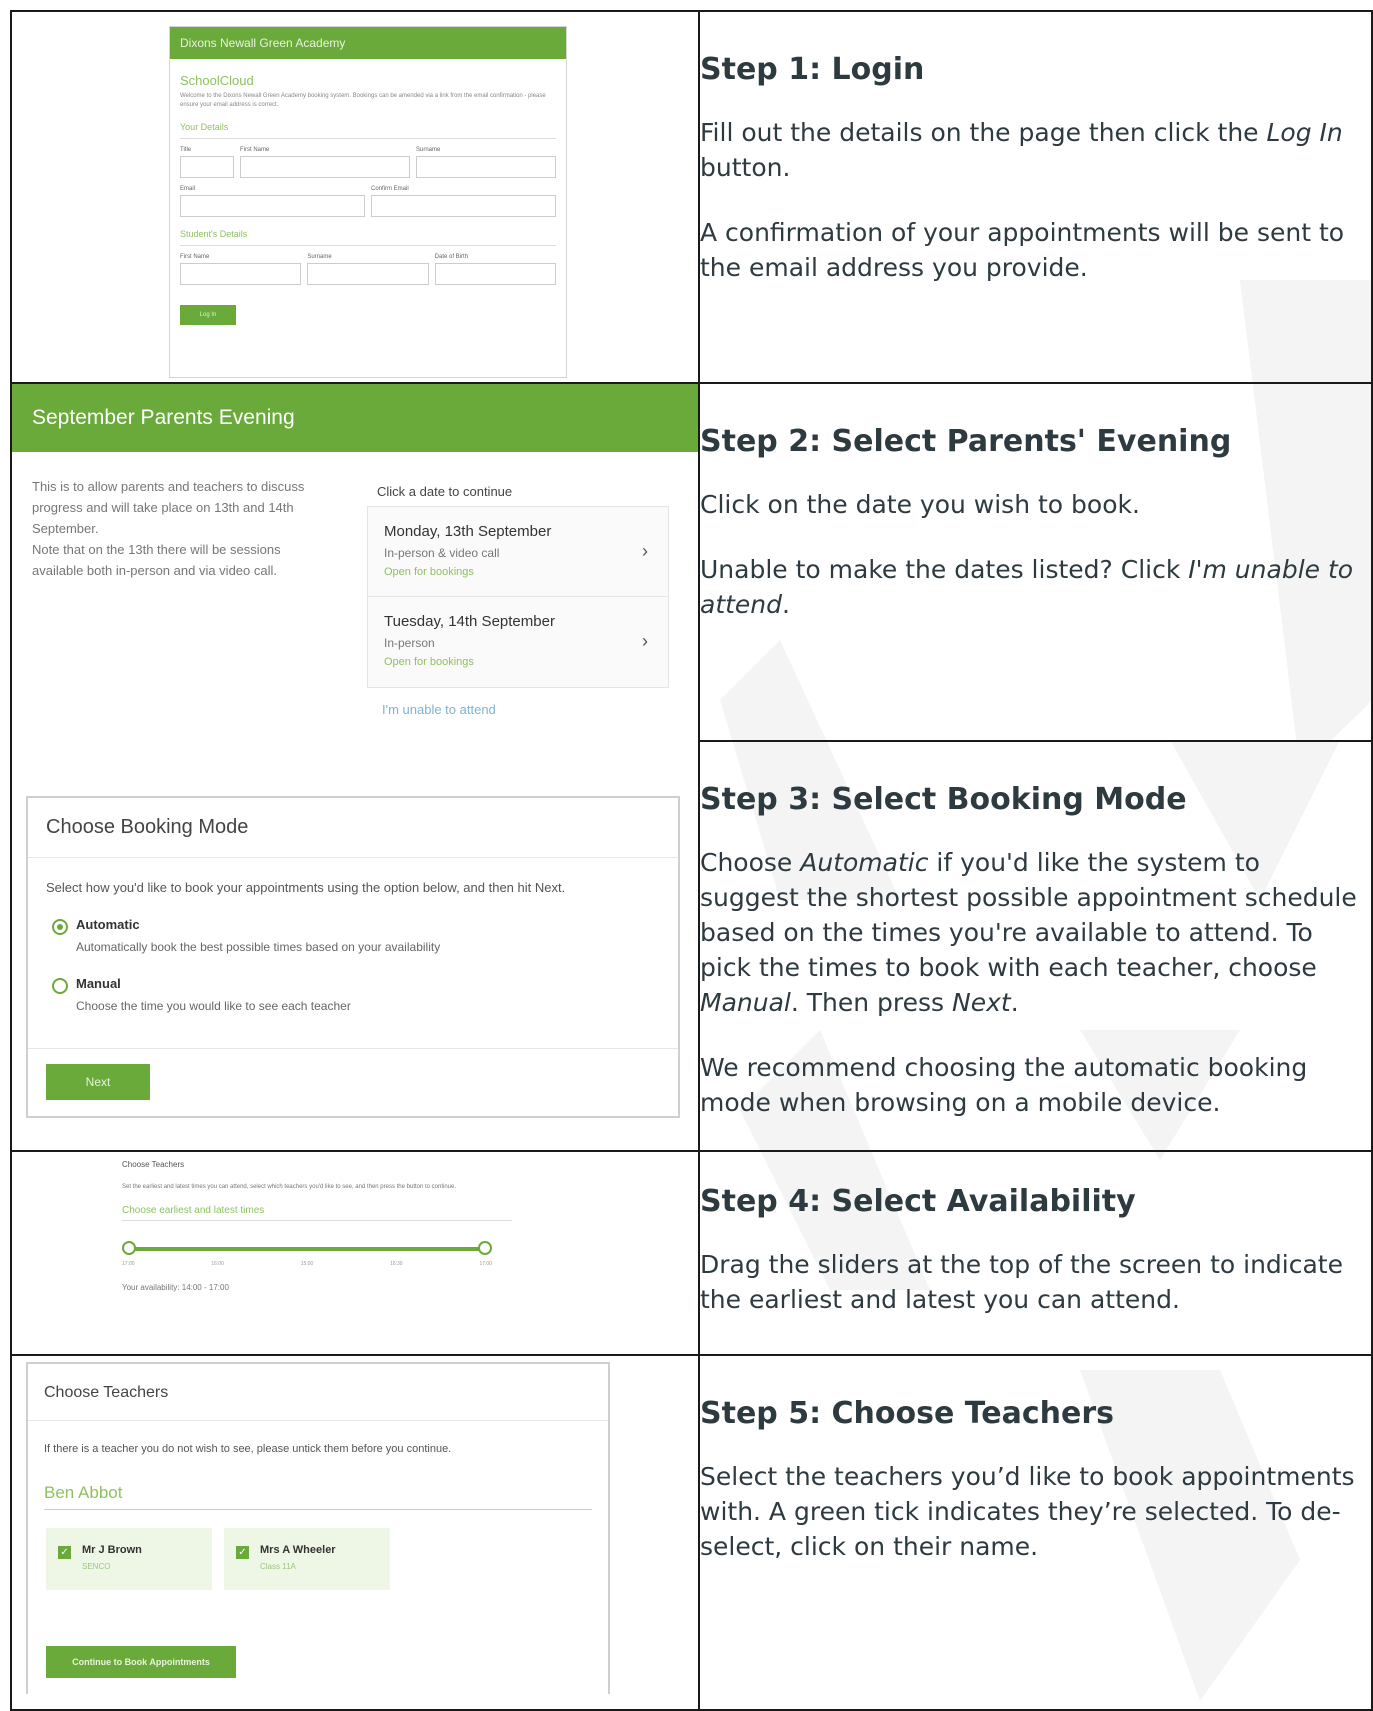  I want to click on title-select, so click(207, 167).